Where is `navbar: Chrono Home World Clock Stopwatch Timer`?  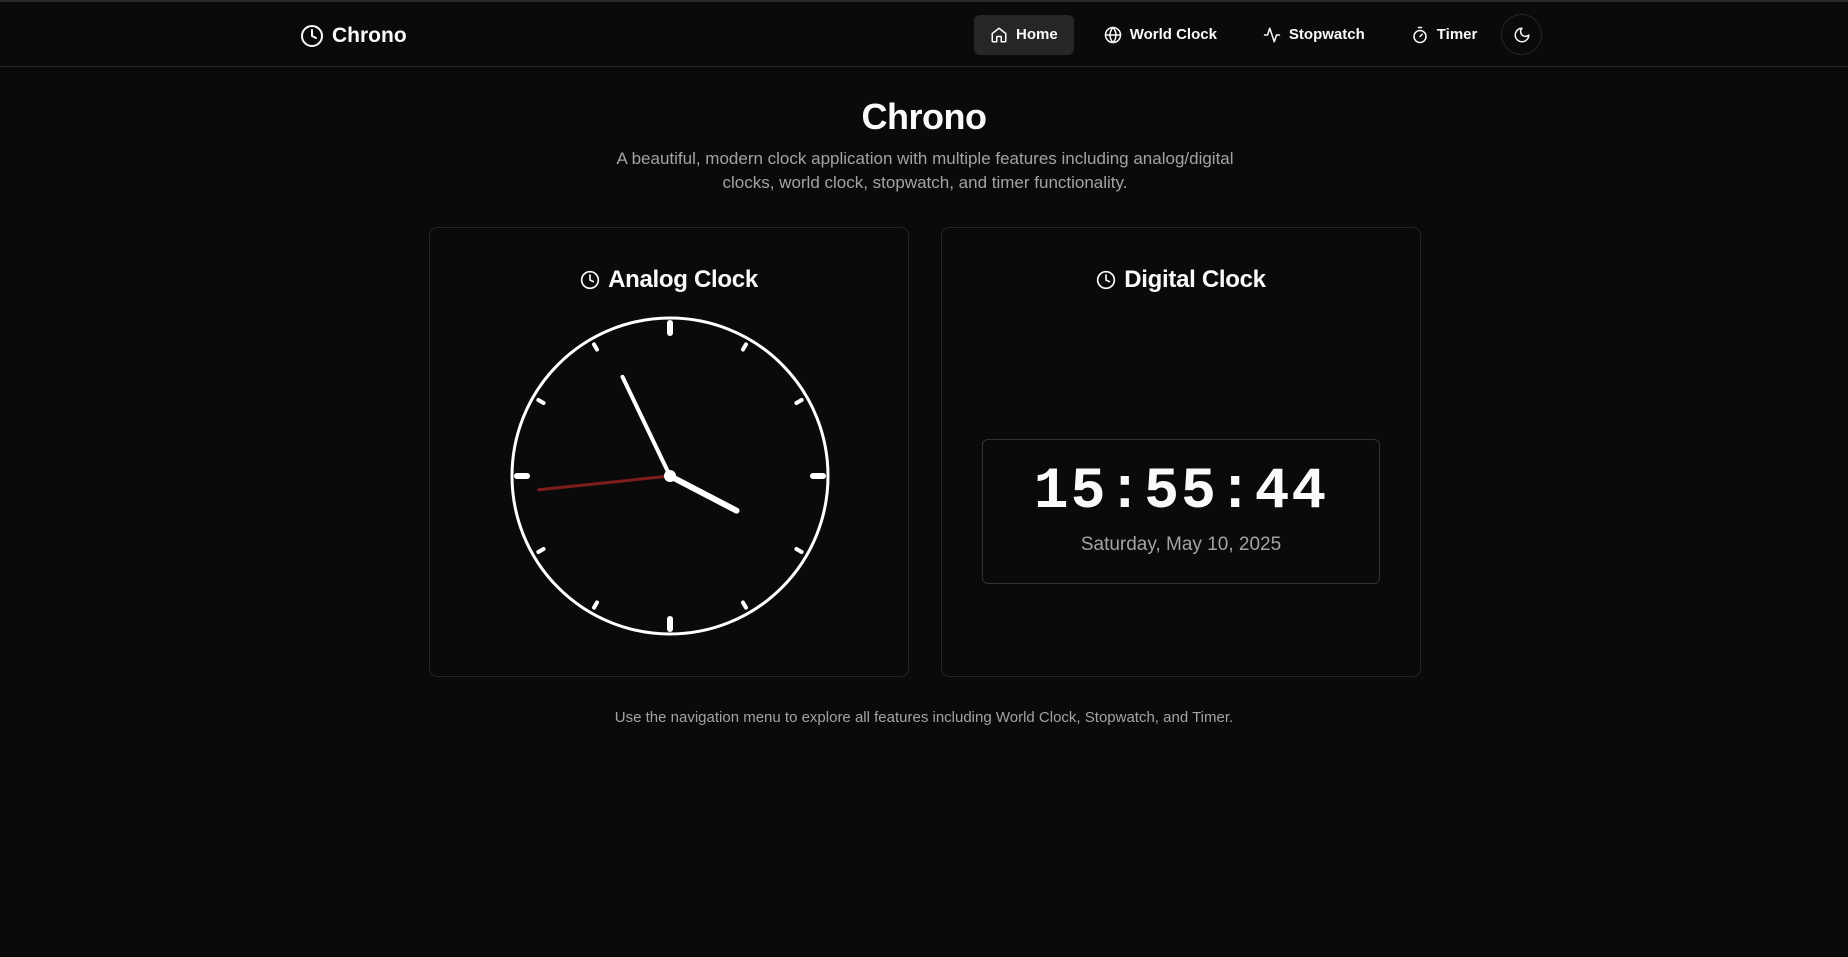 navbar: Chrono Home World Clock Stopwatch Timer is located at coordinates (924, 34).